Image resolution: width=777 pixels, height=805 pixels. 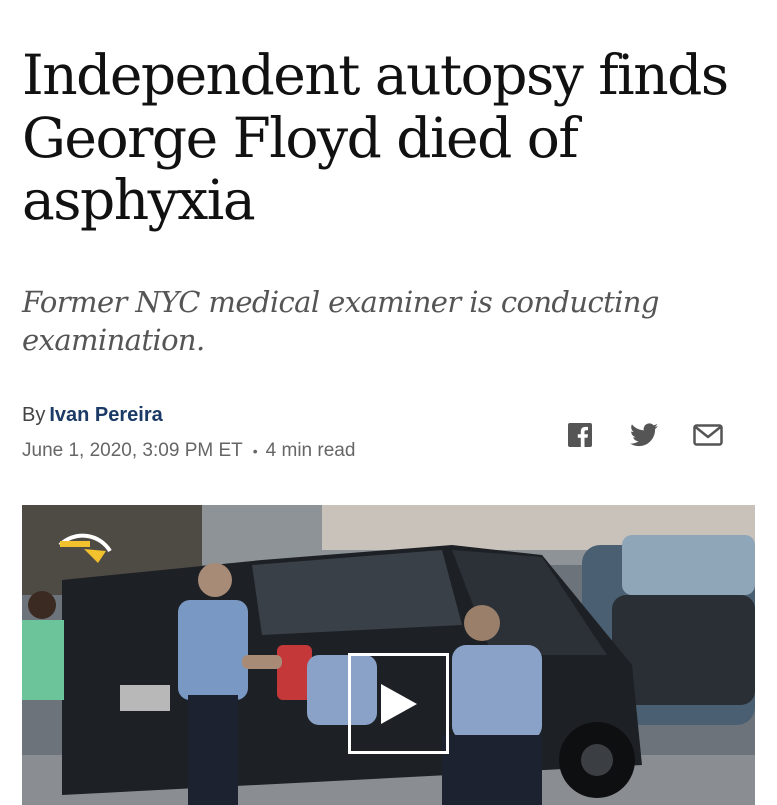 I want to click on twitter-share-button, so click(x=644, y=435).